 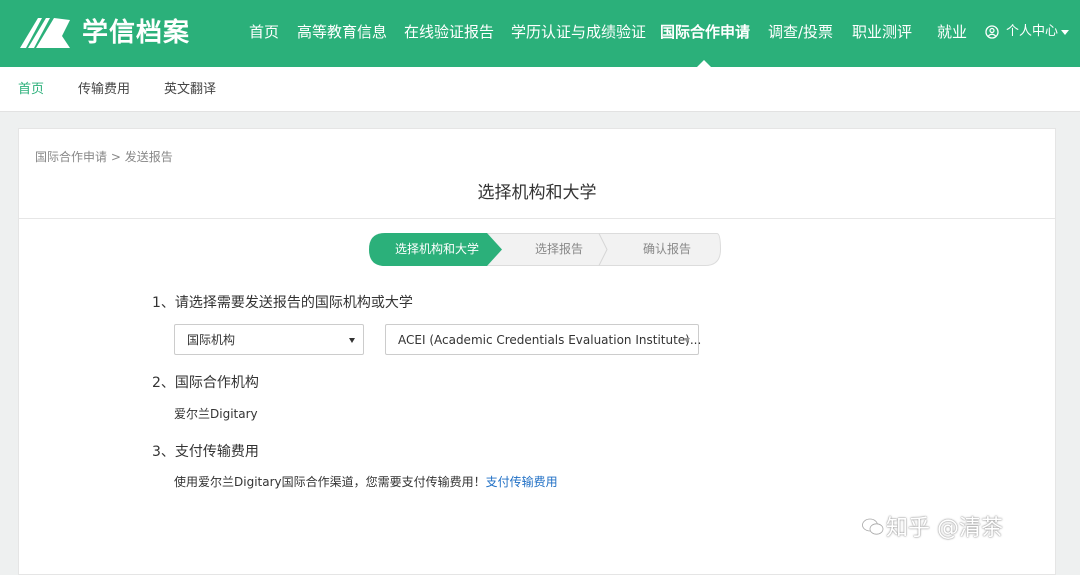 I want to click on nav-international: 国际合作申请, so click(x=705, y=32).